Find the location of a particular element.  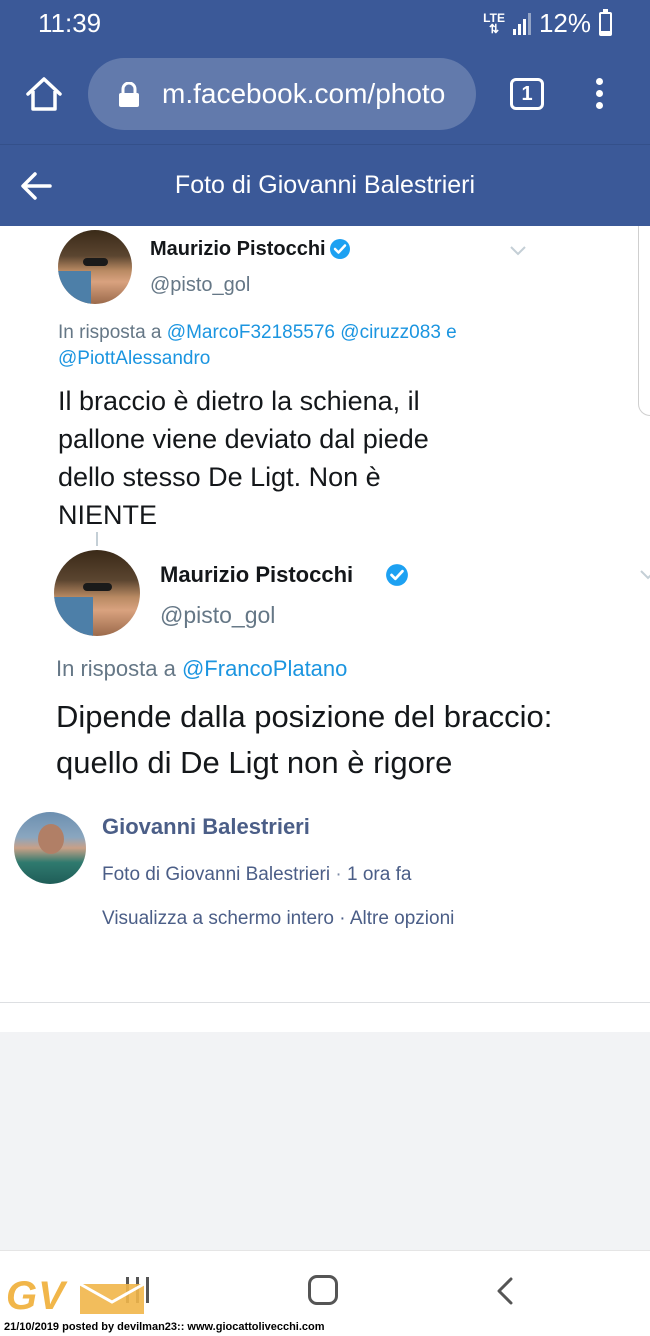

watermark-logo: GV is located at coordinates (76, 1297).